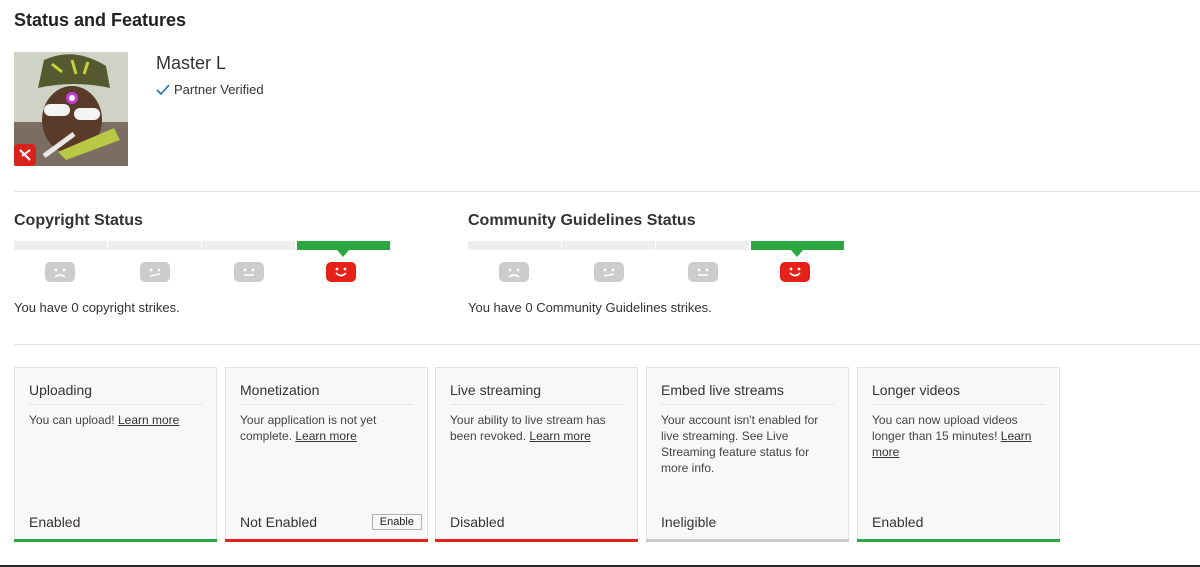 The image size is (1200, 567). What do you see at coordinates (72, 420) in the screenshot?
I see `card-description-text: You can upload!` at bounding box center [72, 420].